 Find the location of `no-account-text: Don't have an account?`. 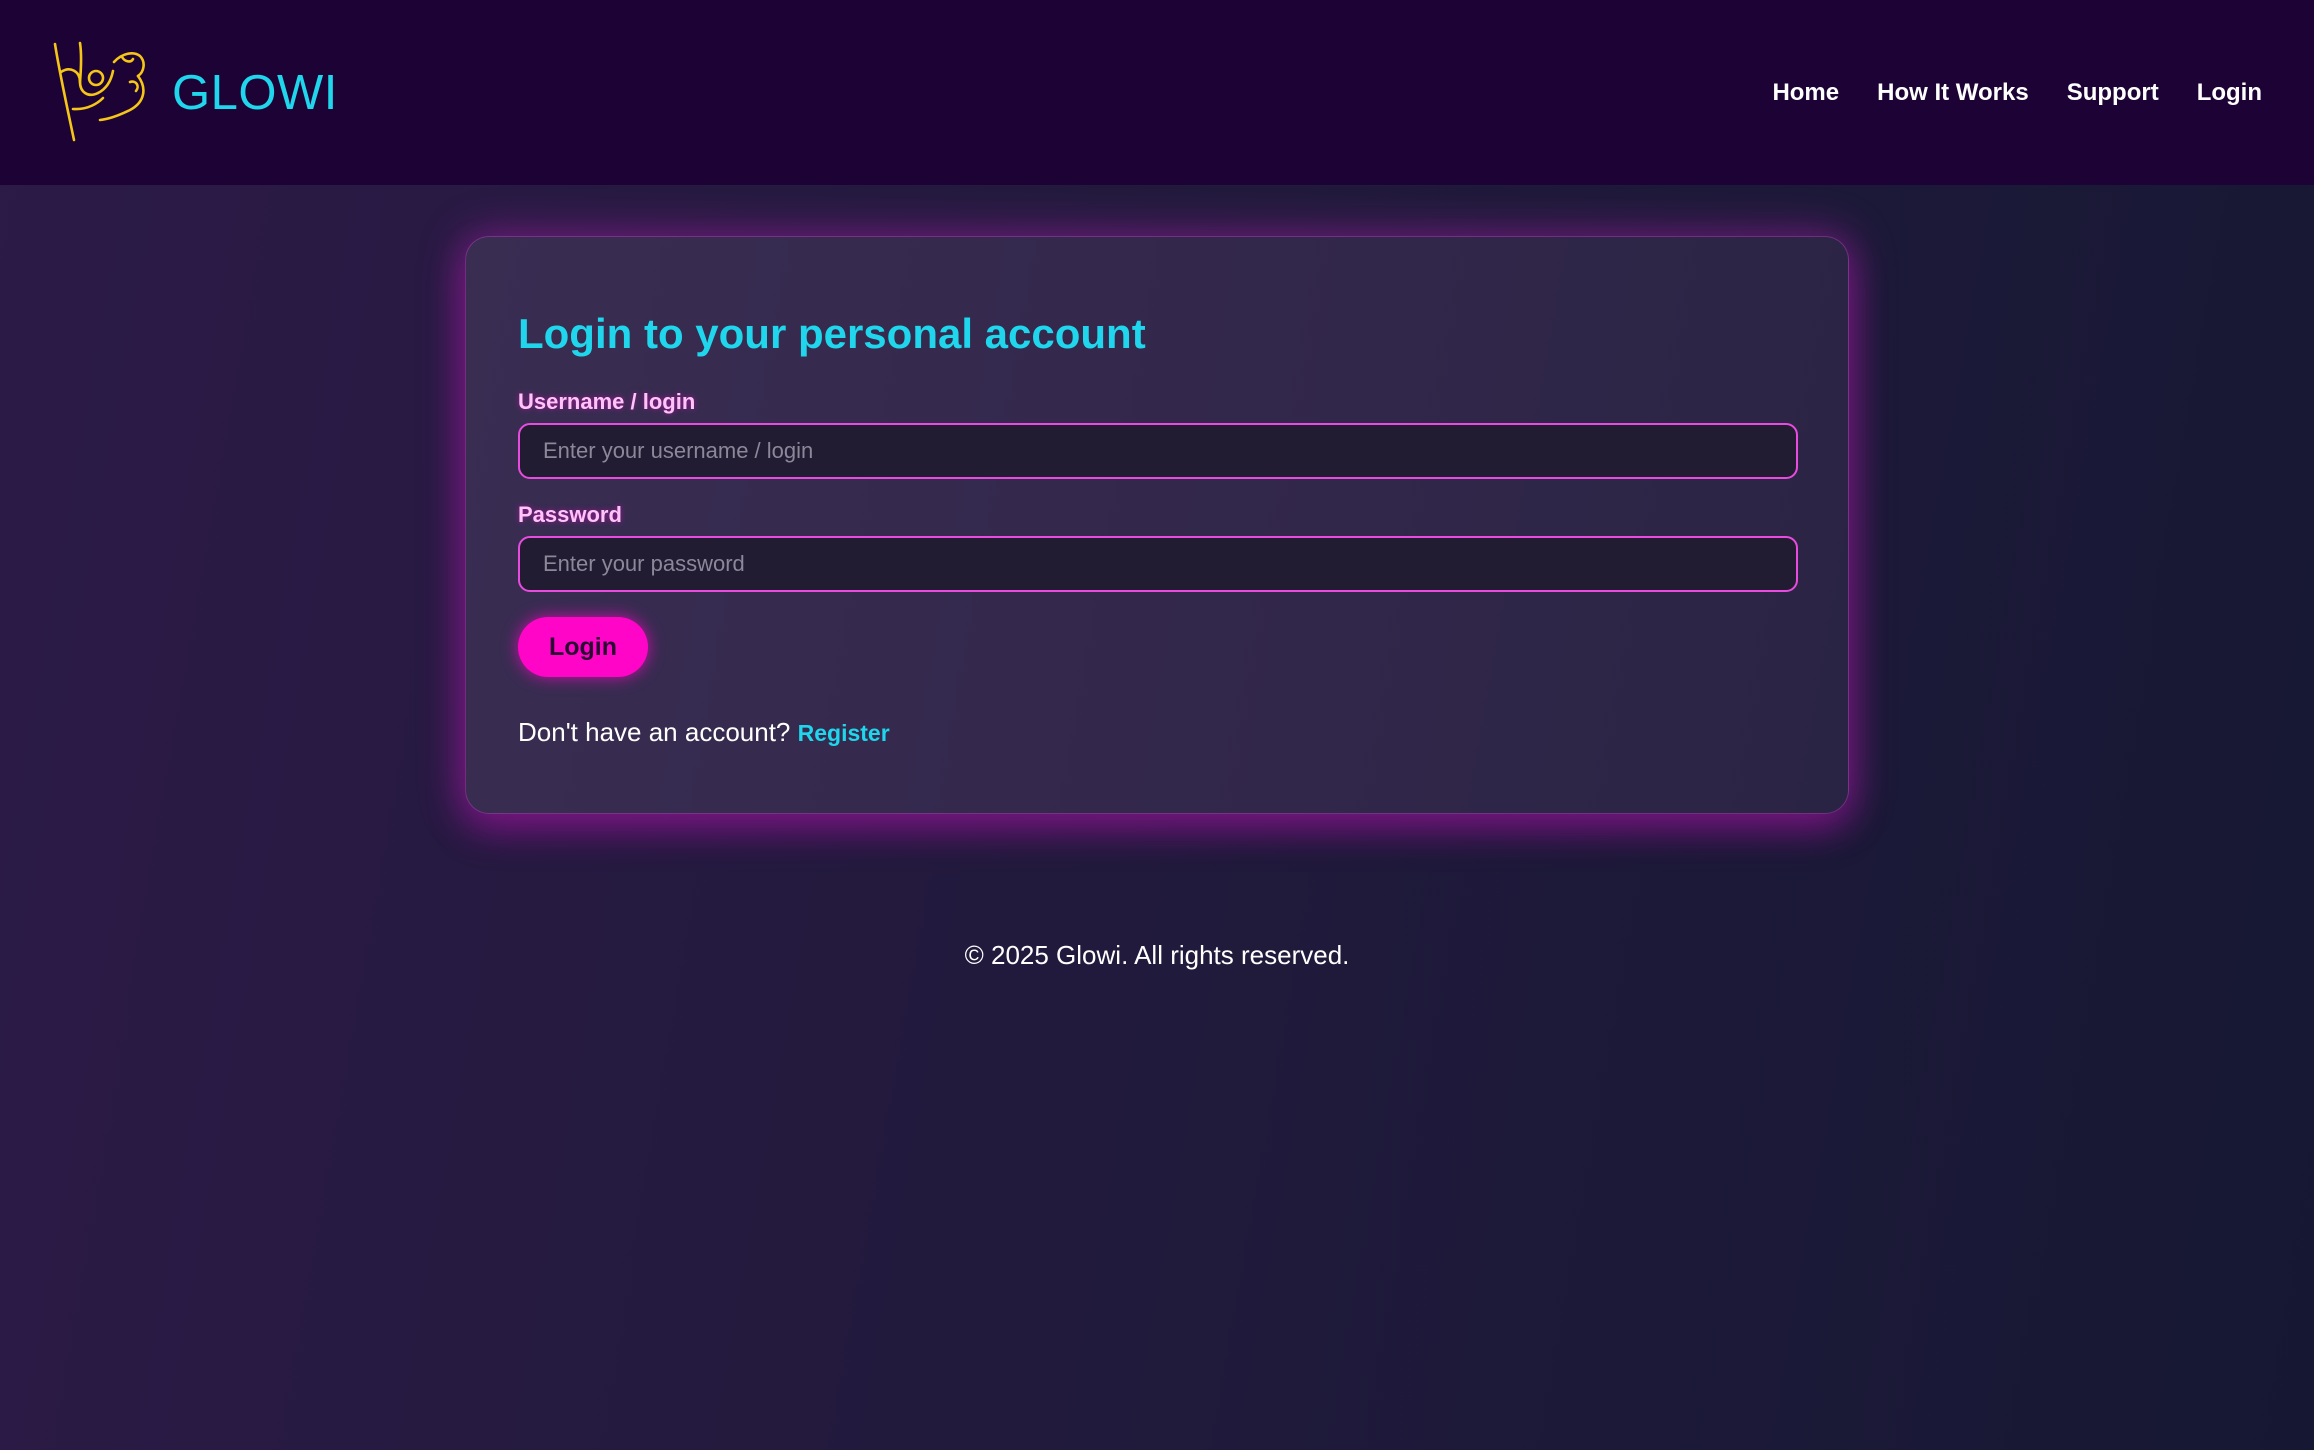

no-account-text: Don't have an account? is located at coordinates (654, 732).